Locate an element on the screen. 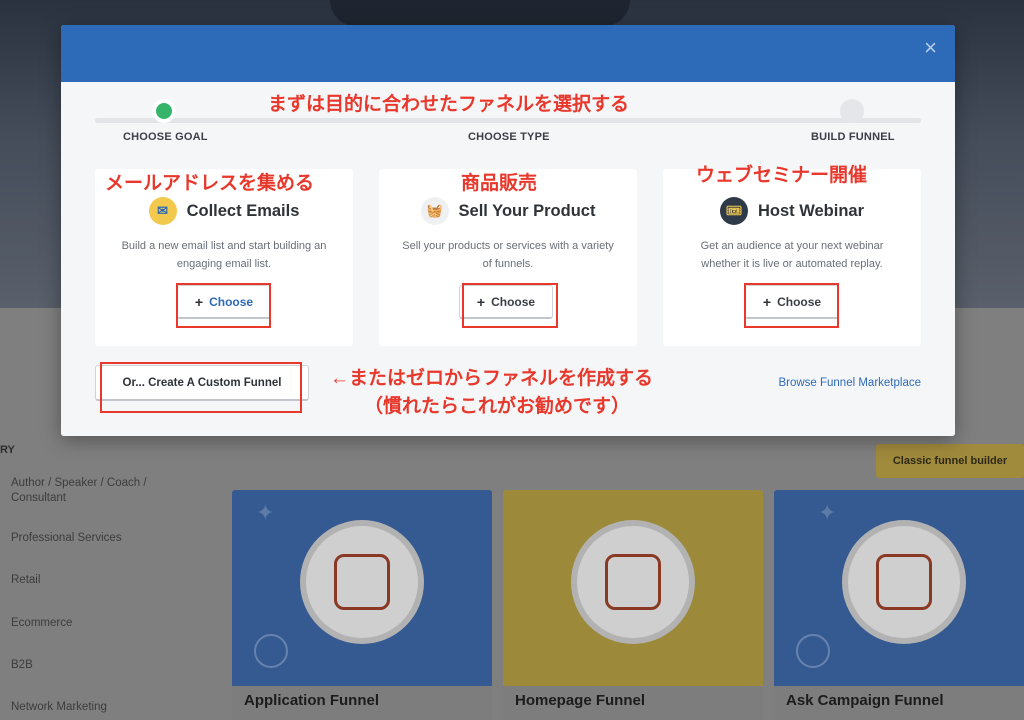 The image size is (1024, 720). annotation-top: まずは目的に合わせたファネルを選択する is located at coordinates (449, 104).